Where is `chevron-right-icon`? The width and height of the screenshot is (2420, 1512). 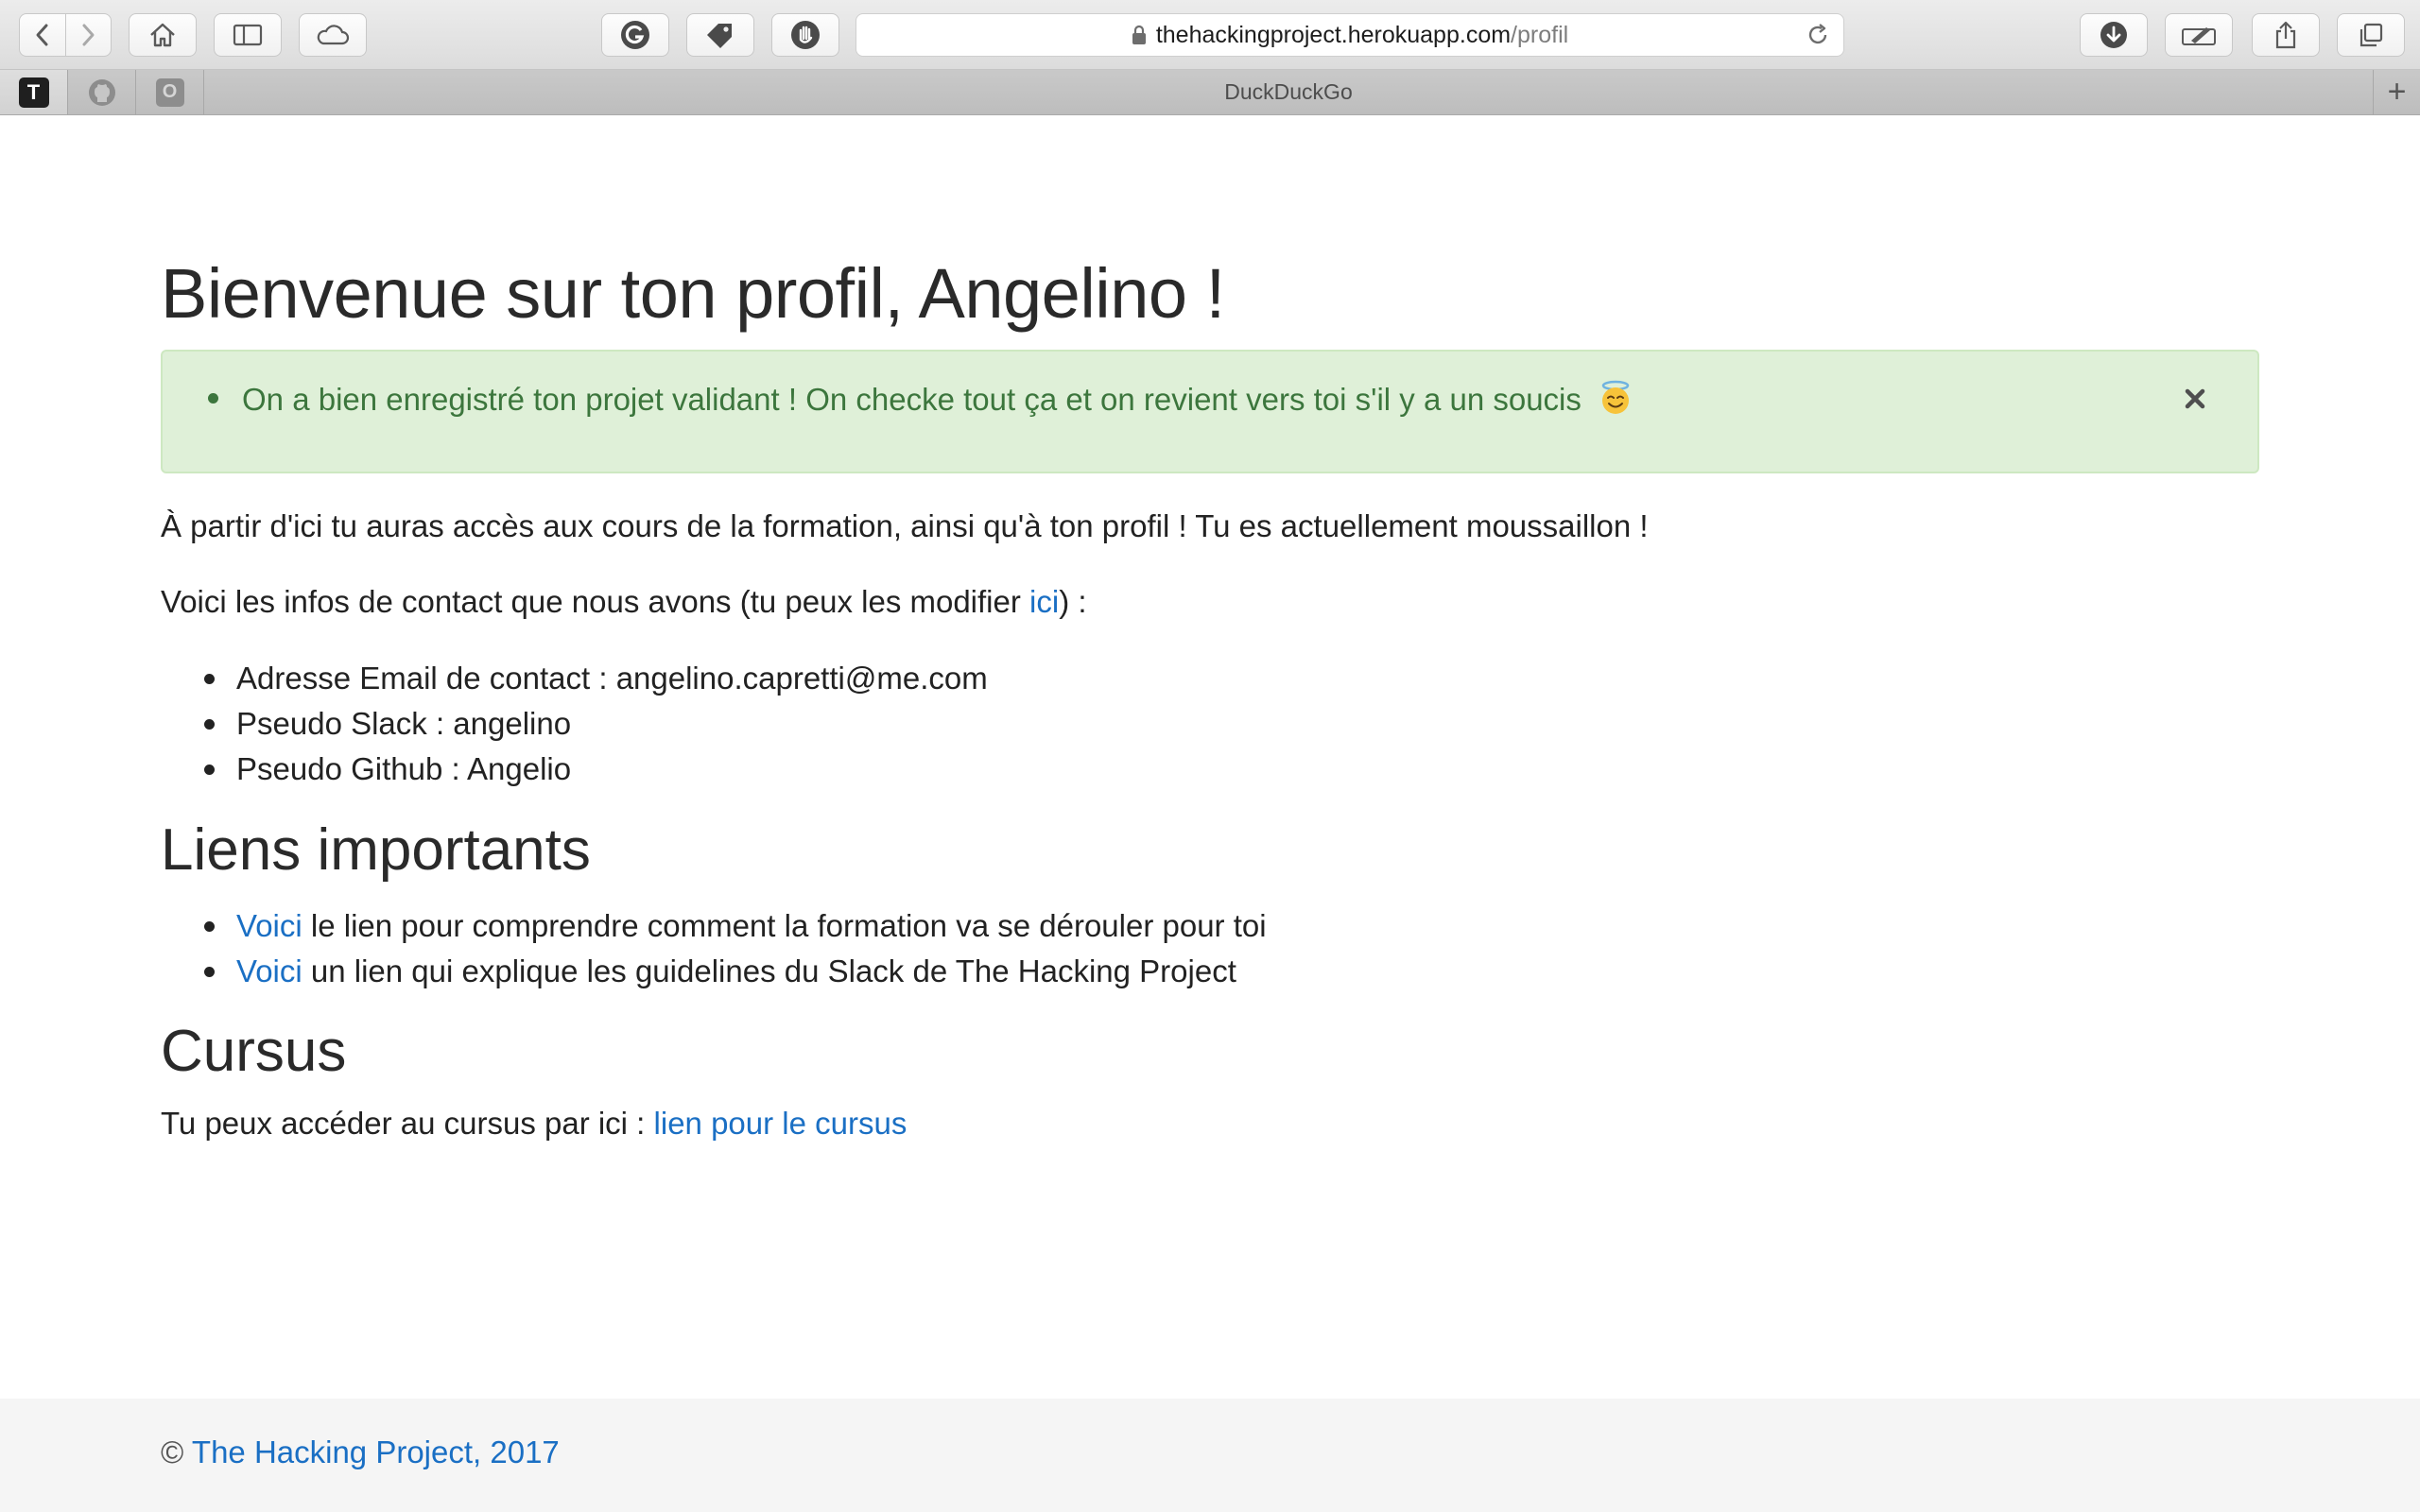 chevron-right-icon is located at coordinates (88, 35).